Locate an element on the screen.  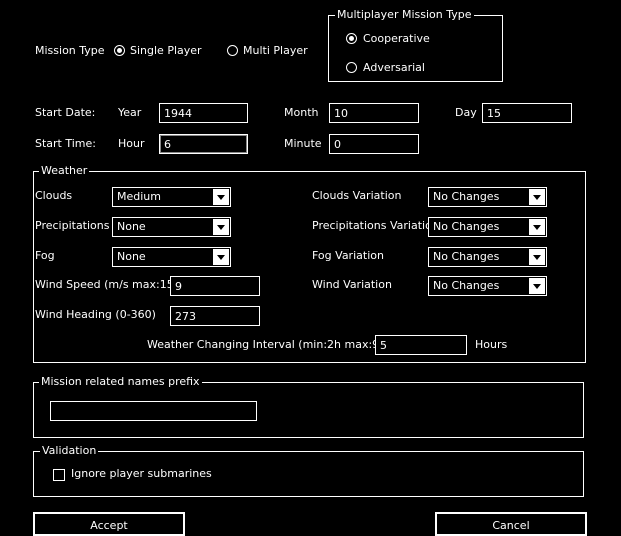
day-input is located at coordinates (527, 113).